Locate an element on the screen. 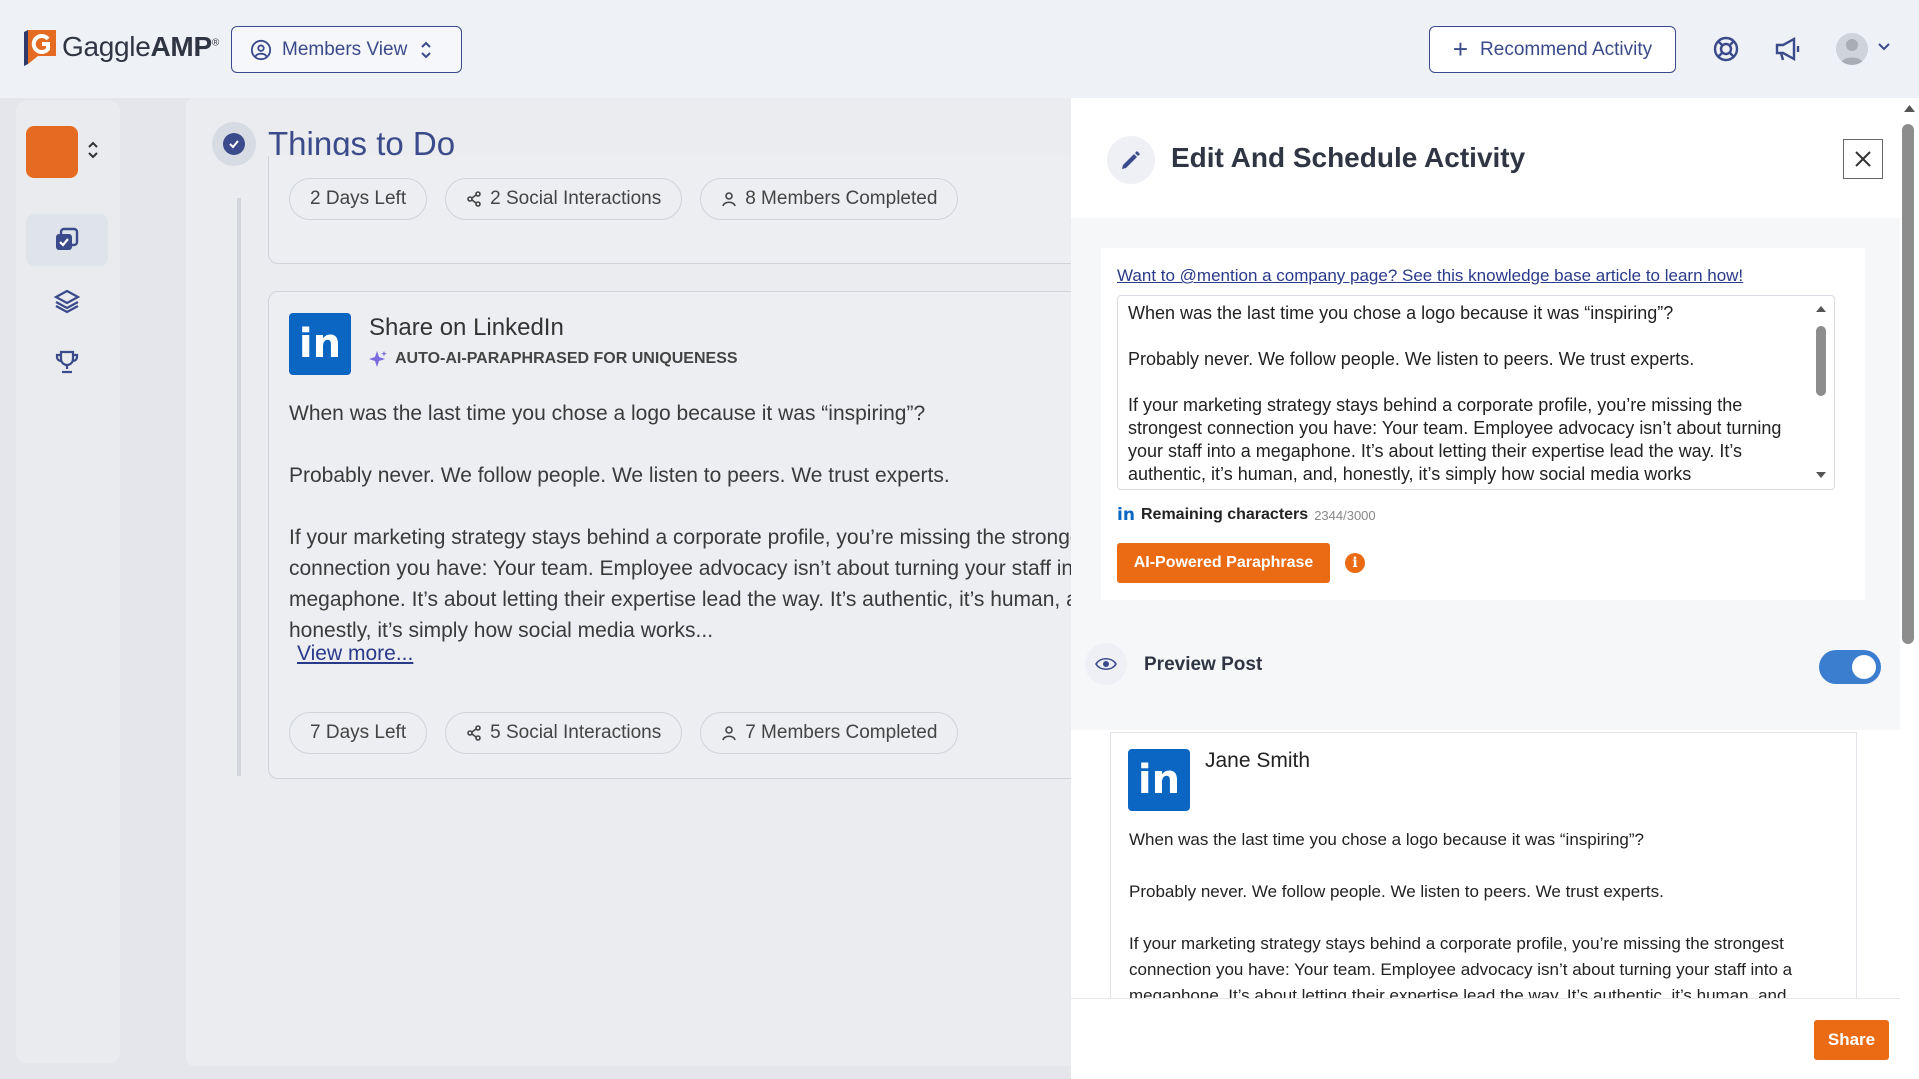  members-completed-pill: 8 Members Completed is located at coordinates (829, 199).